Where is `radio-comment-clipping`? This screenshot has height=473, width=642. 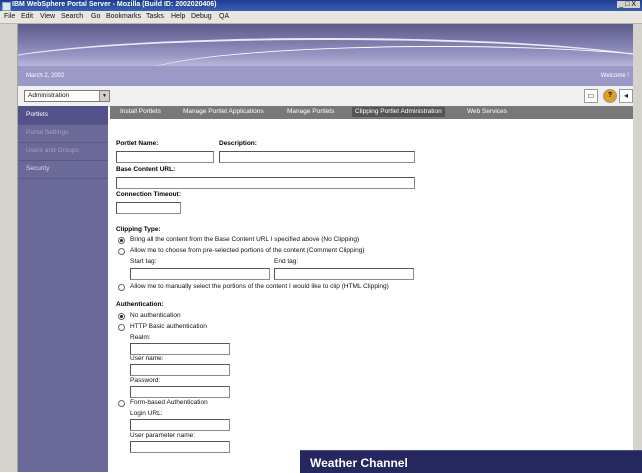
radio-comment-clipping is located at coordinates (121, 251).